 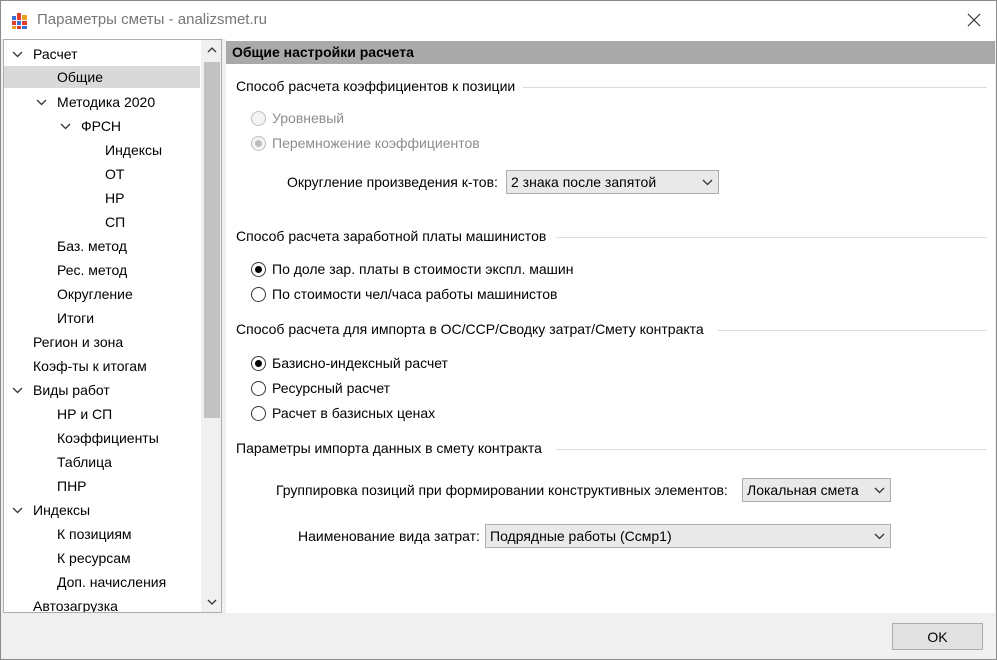 I want to click on tree-item-label: Коэф-ты к итогам, so click(x=90, y=366).